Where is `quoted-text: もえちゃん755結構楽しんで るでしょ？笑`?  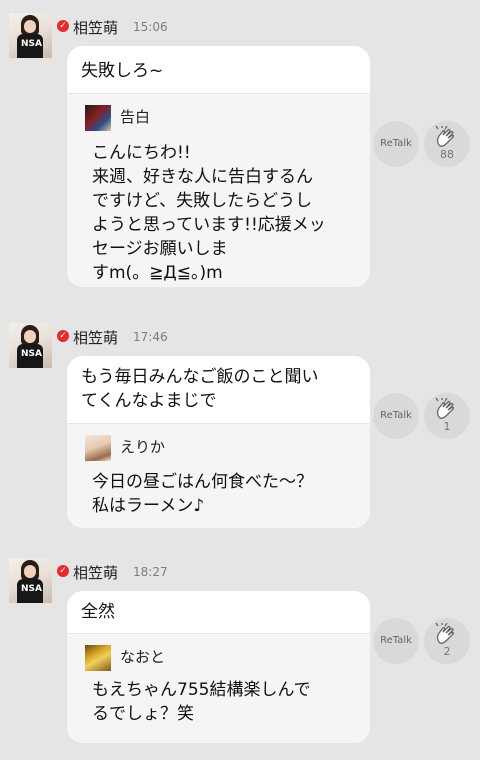
quoted-text: もえちゃん755結構楽しんで るでしょ？笑 is located at coordinates (201, 702).